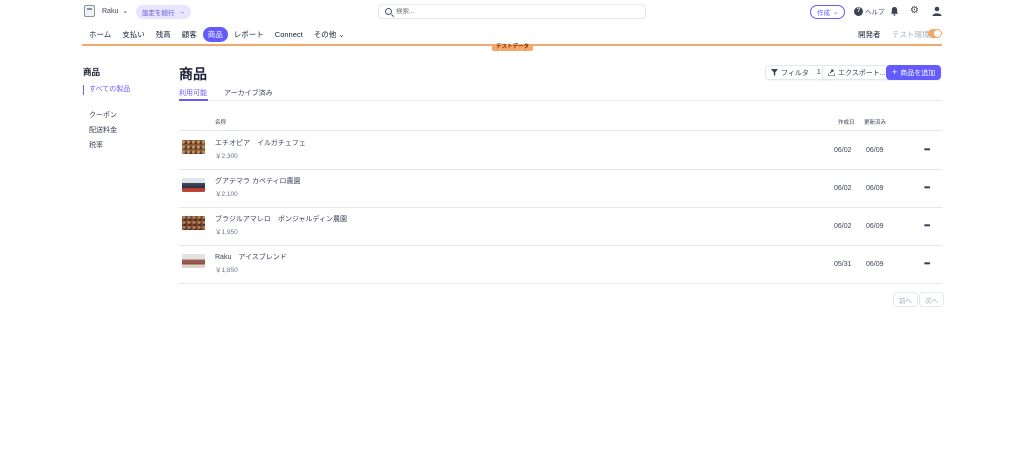 The image size is (1024, 469). Describe the element at coordinates (875, 12) in the screenshot. I see `help-label: ヘルプ` at that location.